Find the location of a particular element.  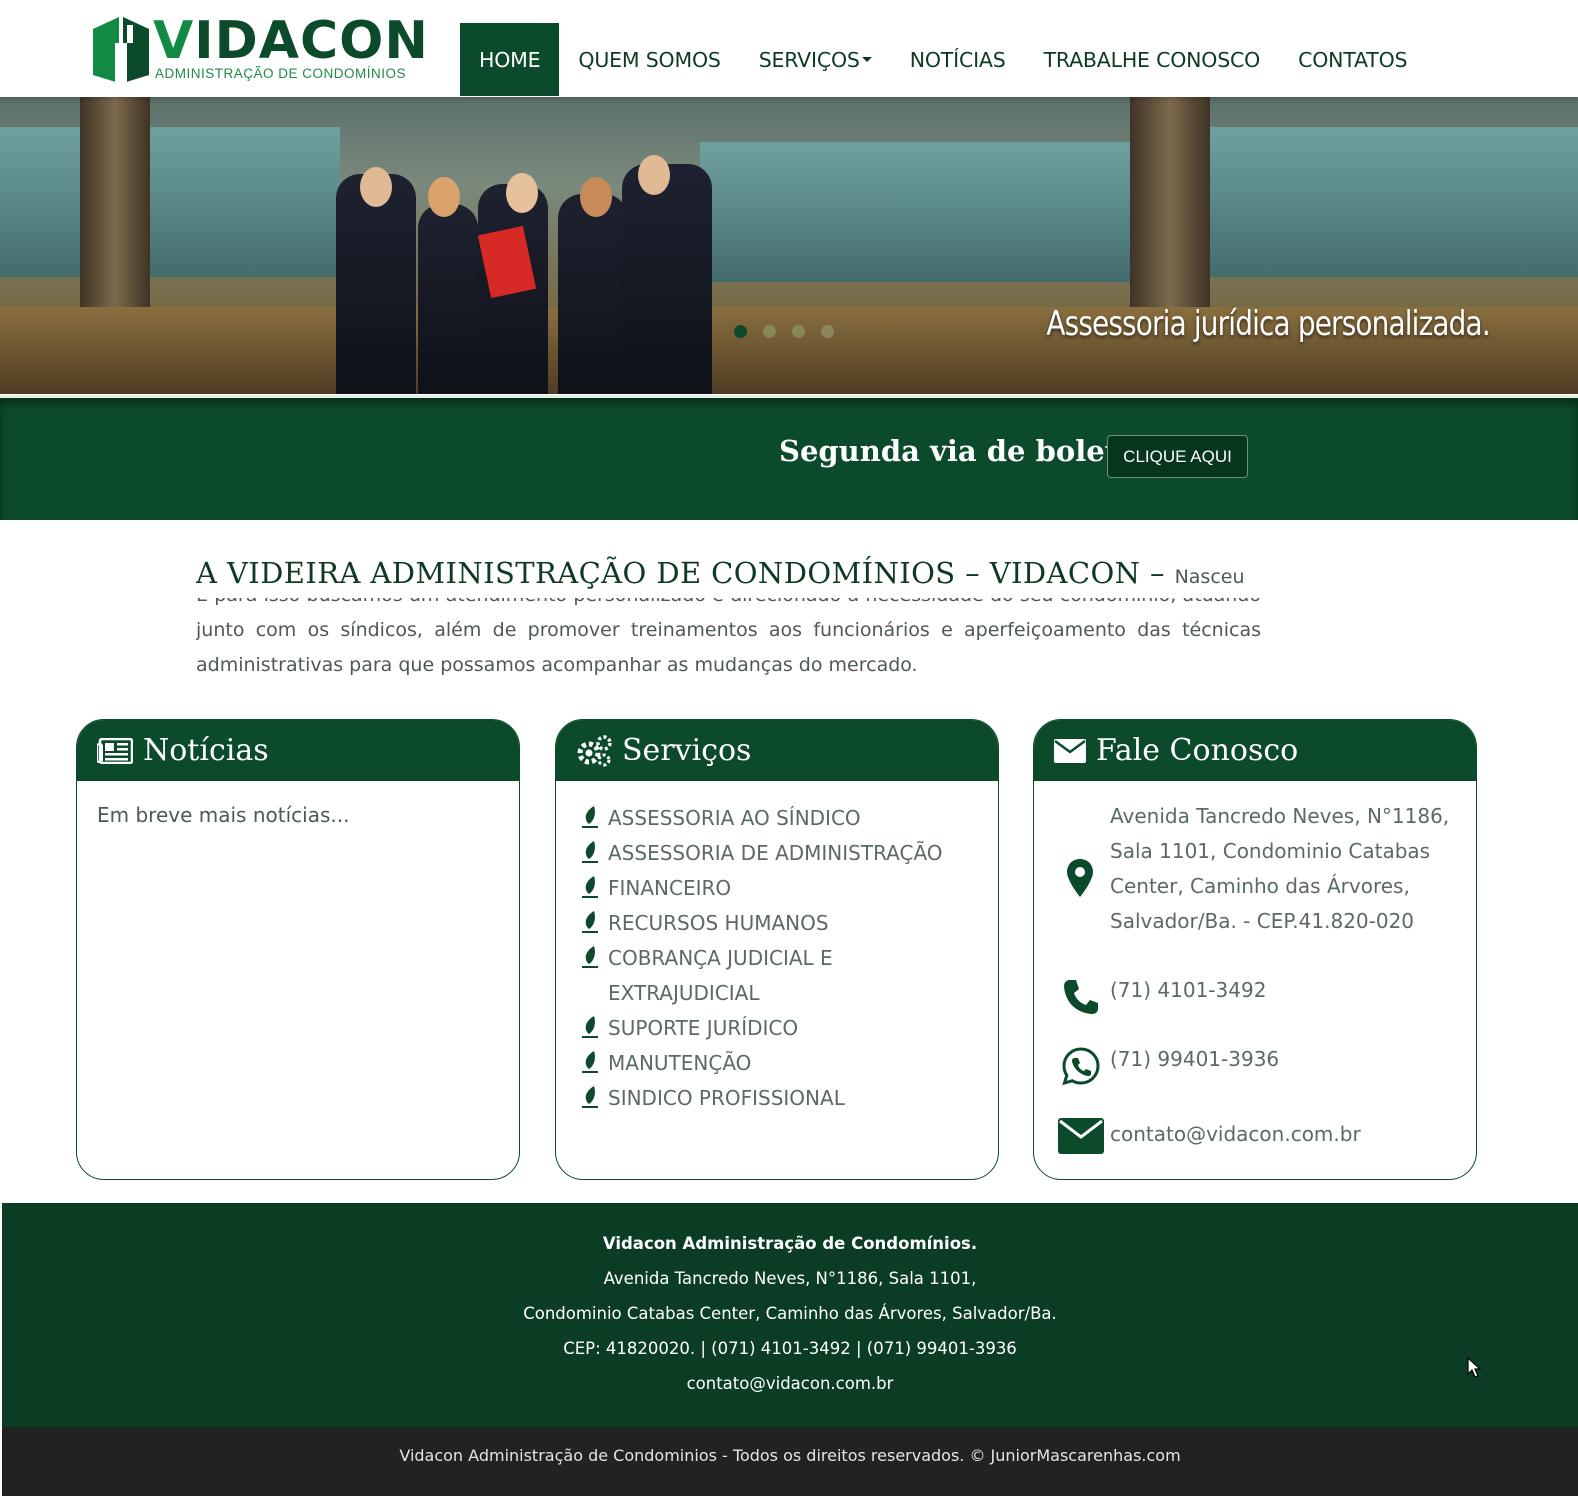

nav-trabalhe-conosco: TRABALHE CONOSCO is located at coordinates (1152, 59).